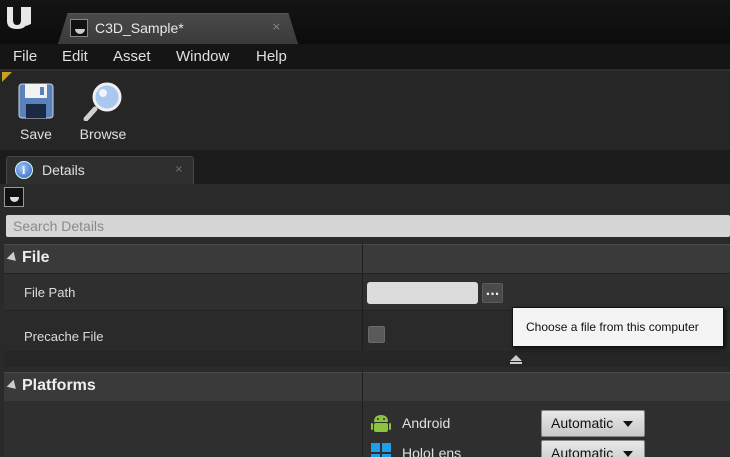 Image resolution: width=730 pixels, height=457 pixels. I want to click on precache-file-checkbox, so click(376, 334).